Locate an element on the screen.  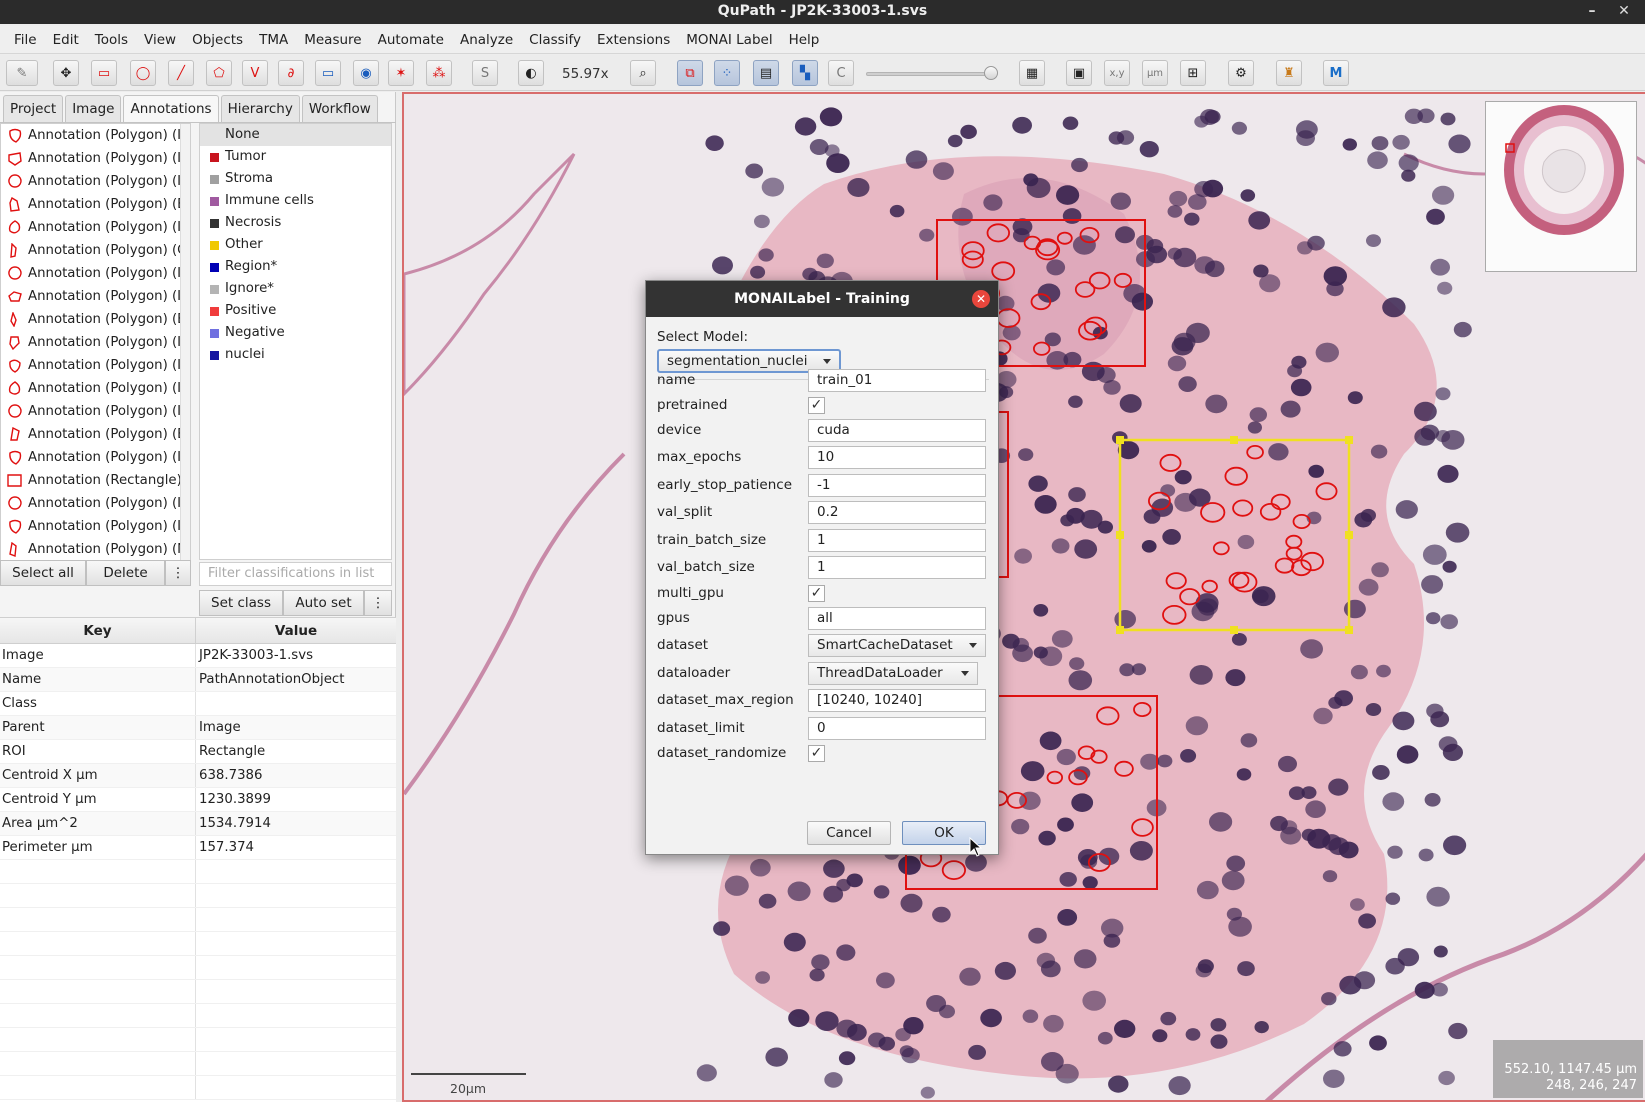
menu-analyze: Analyze is located at coordinates (486, 40).